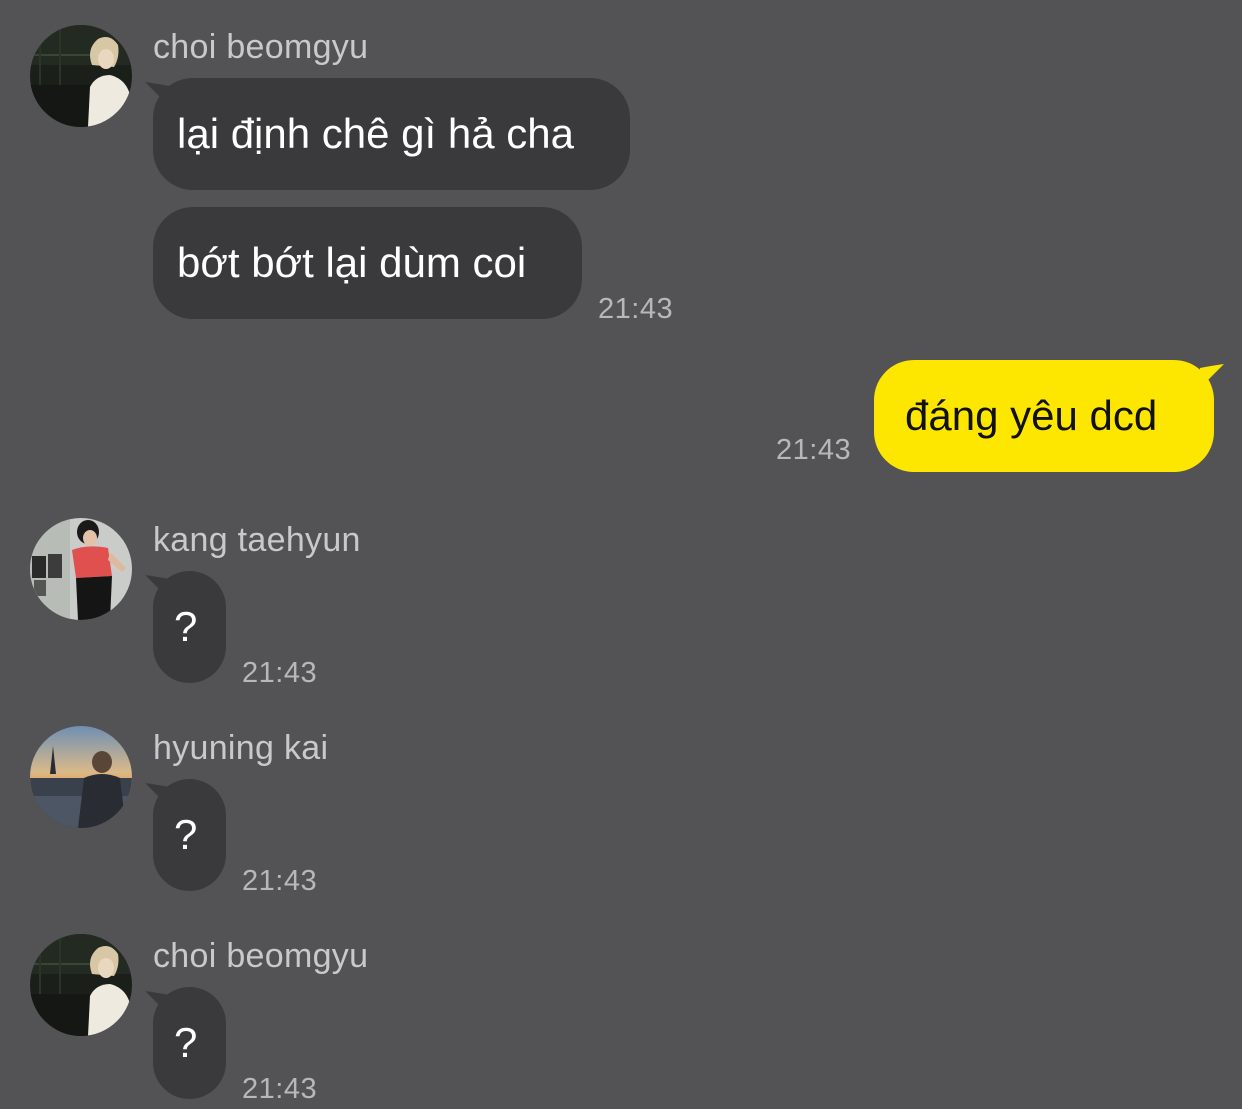 This screenshot has height=1109, width=1242. What do you see at coordinates (257, 540) in the screenshot?
I see `sender-name: kang taehyun` at bounding box center [257, 540].